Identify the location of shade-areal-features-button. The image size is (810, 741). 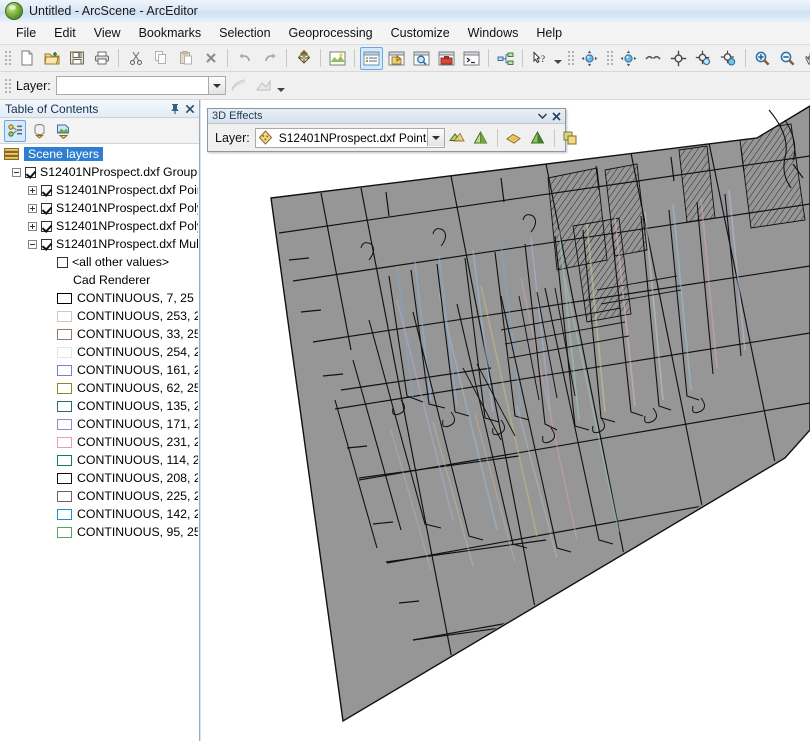
(514, 138).